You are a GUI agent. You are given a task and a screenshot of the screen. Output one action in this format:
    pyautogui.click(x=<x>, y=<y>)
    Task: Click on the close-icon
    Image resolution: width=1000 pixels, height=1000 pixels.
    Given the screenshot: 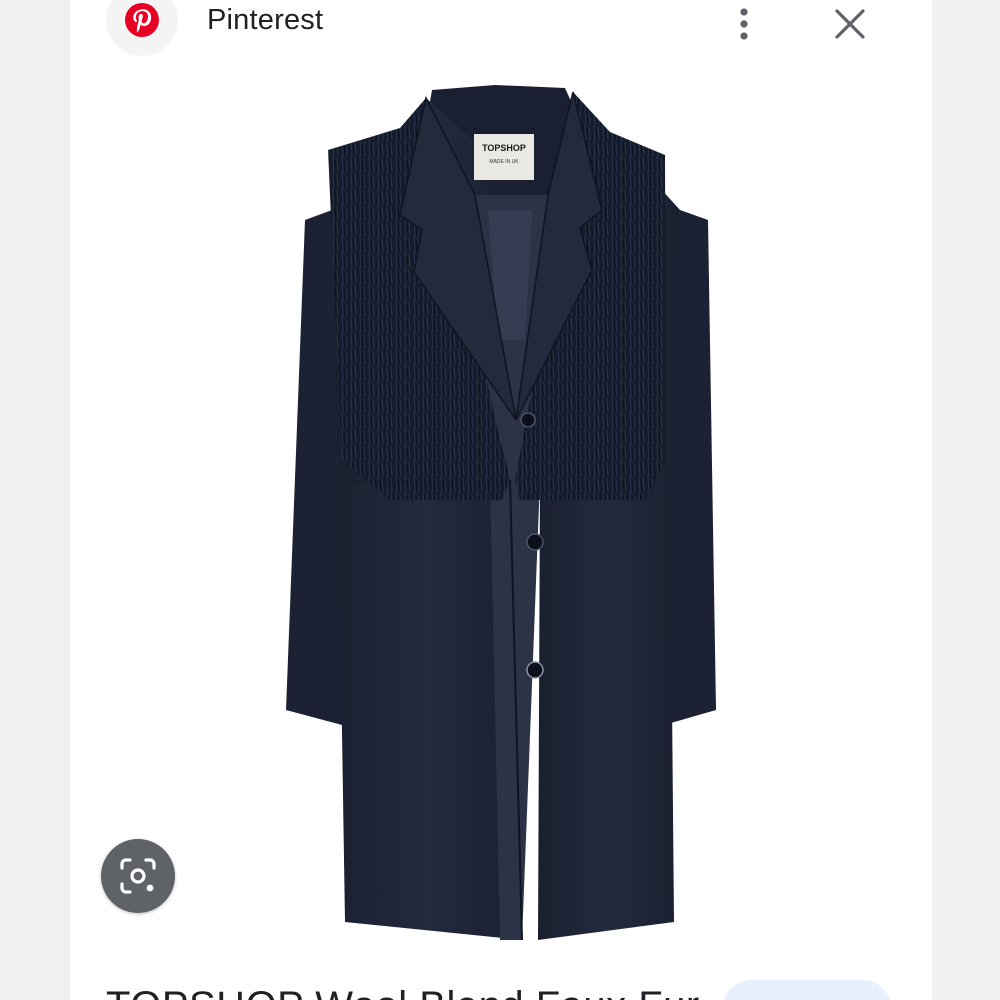 What is the action you would take?
    pyautogui.click(x=850, y=24)
    